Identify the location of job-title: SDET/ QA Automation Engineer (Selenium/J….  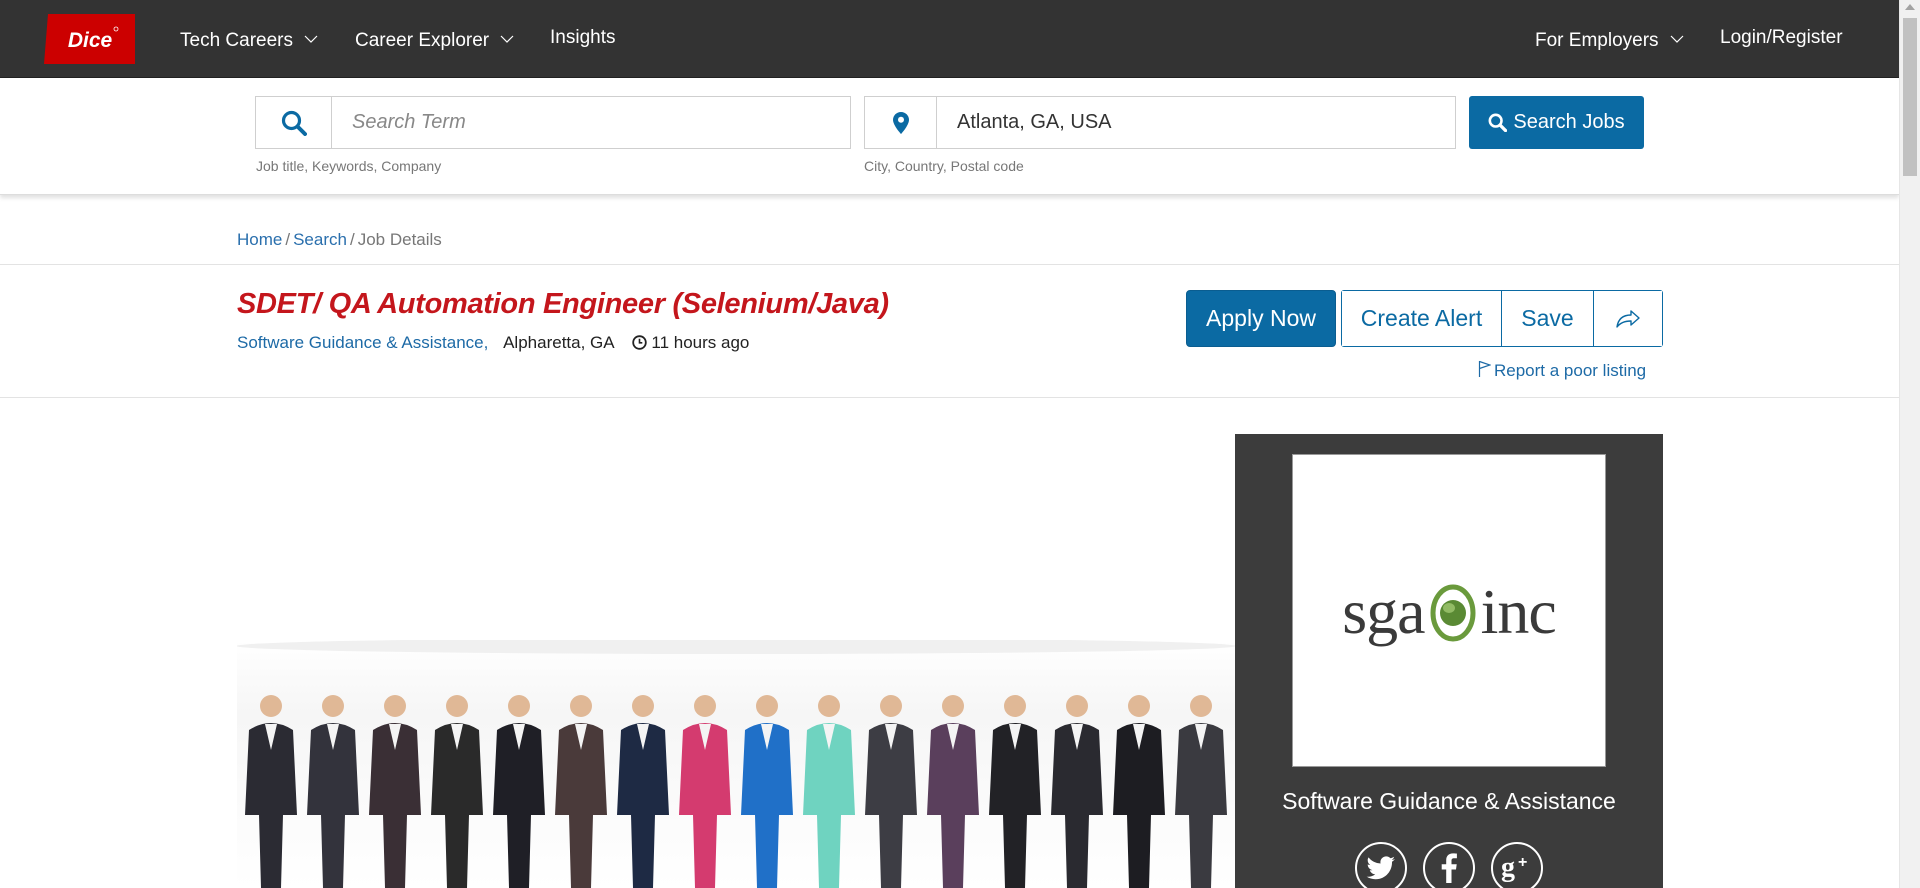
(563, 304).